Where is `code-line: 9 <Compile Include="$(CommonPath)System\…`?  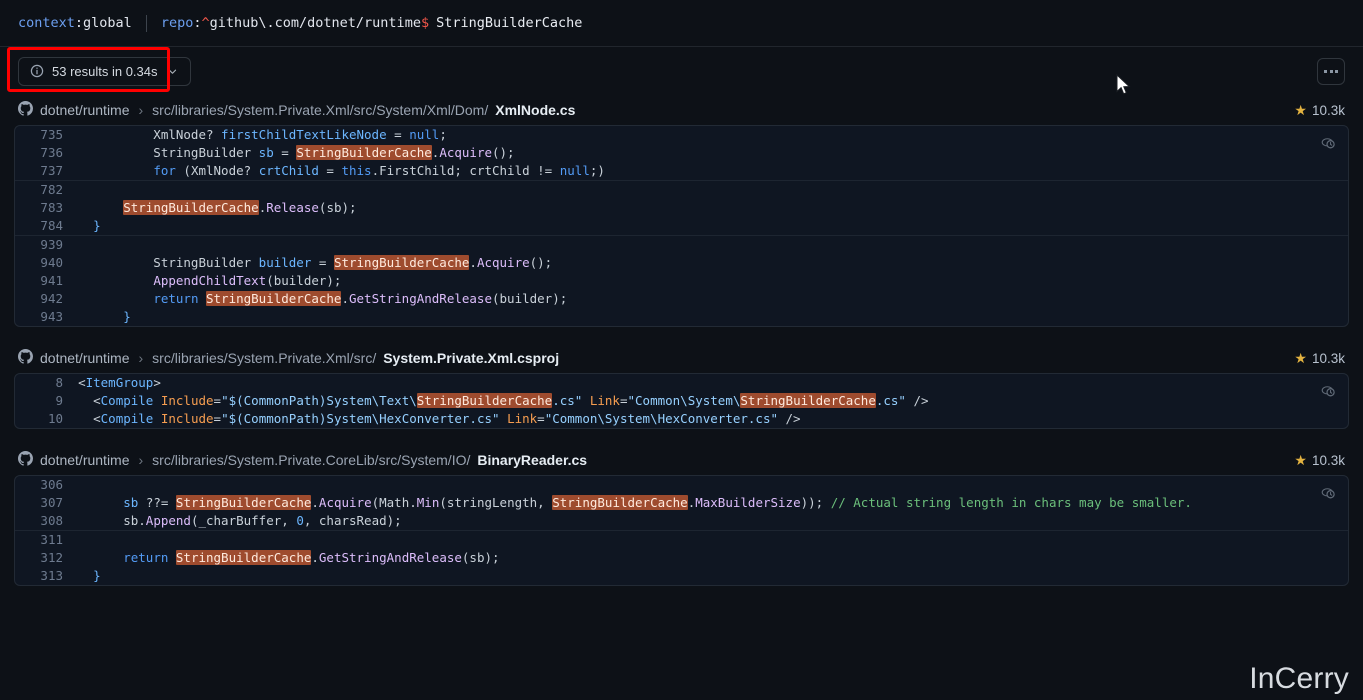 code-line: 9 <Compile Include="$(CommonPath)System\… is located at coordinates (681, 401).